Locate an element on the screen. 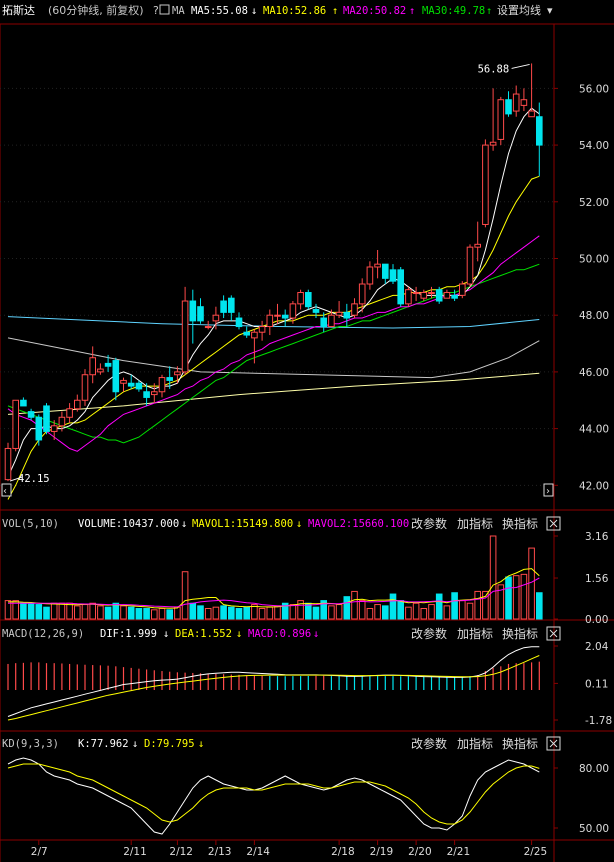  chevron-down-icon: ▾ is located at coordinates (550, 10).